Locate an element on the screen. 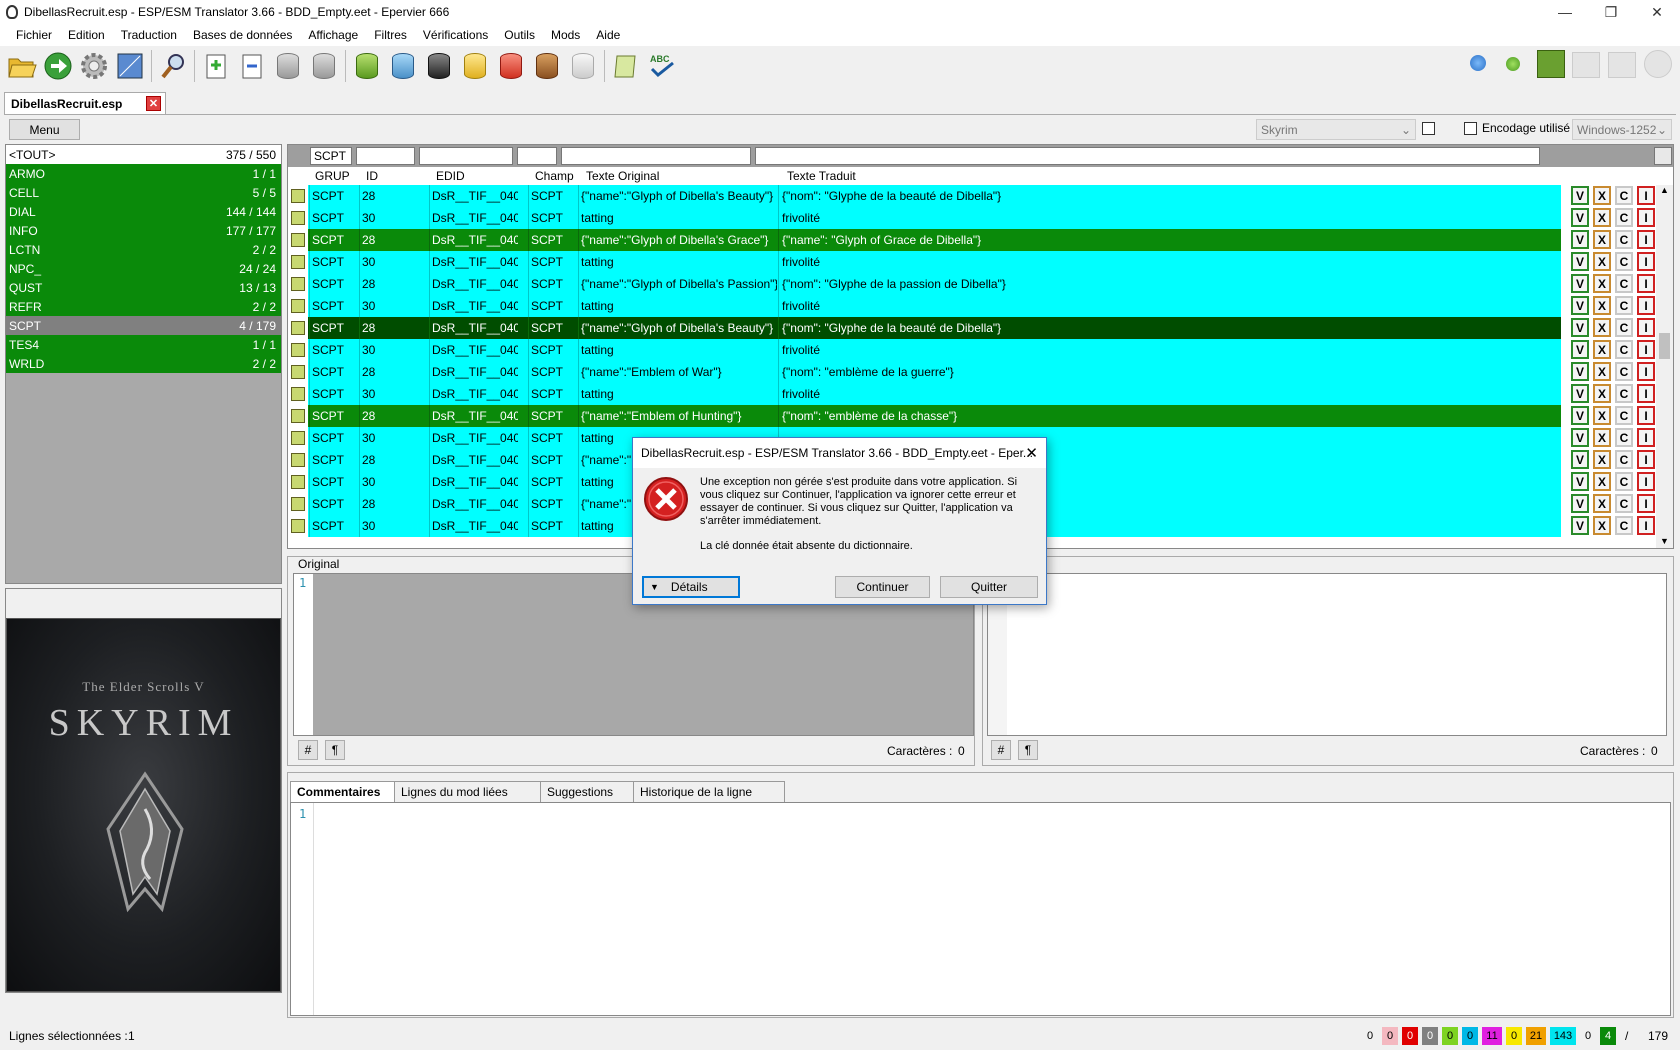 The width and height of the screenshot is (1680, 1050). record-type-item: ARMO 1 / 1 is located at coordinates (143, 173).